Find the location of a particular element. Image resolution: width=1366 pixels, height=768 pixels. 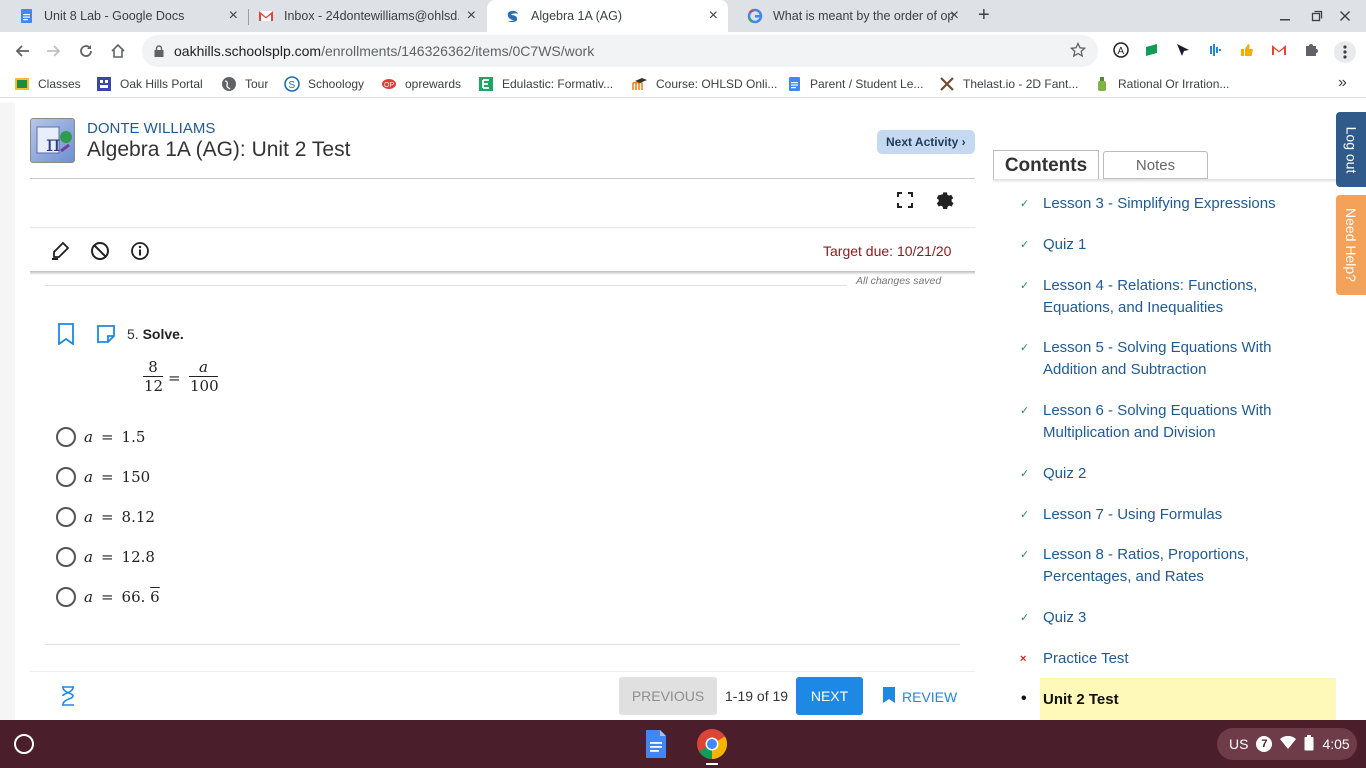

contents-item-current: • Unit 2 Test is located at coordinates (1170, 700).